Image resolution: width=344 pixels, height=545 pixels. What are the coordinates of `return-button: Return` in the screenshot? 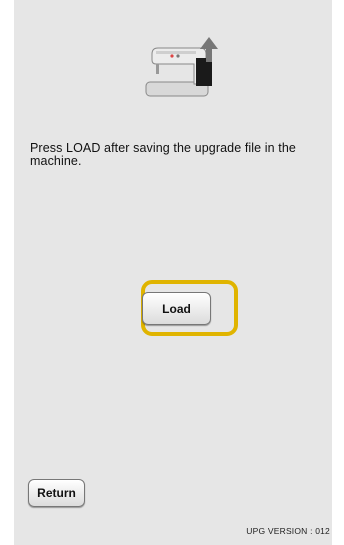 It's located at (56, 493).